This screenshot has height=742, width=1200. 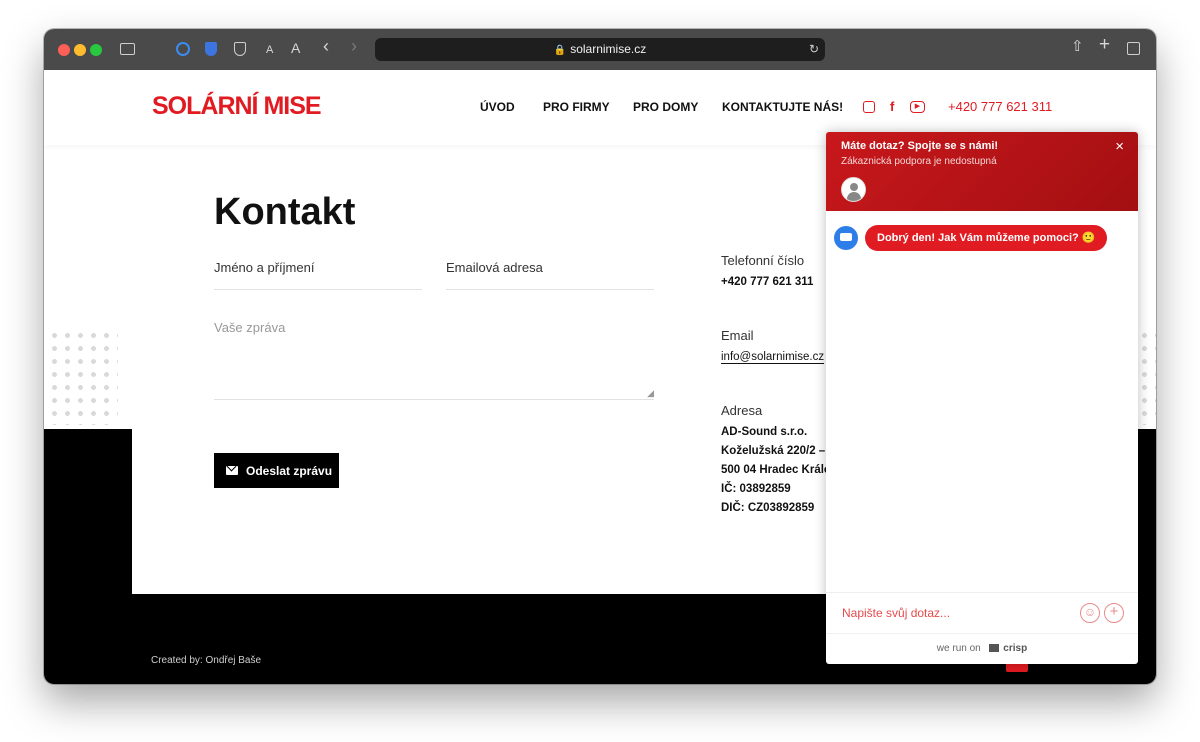 I want to click on privacy-icon, so click(x=183, y=49).